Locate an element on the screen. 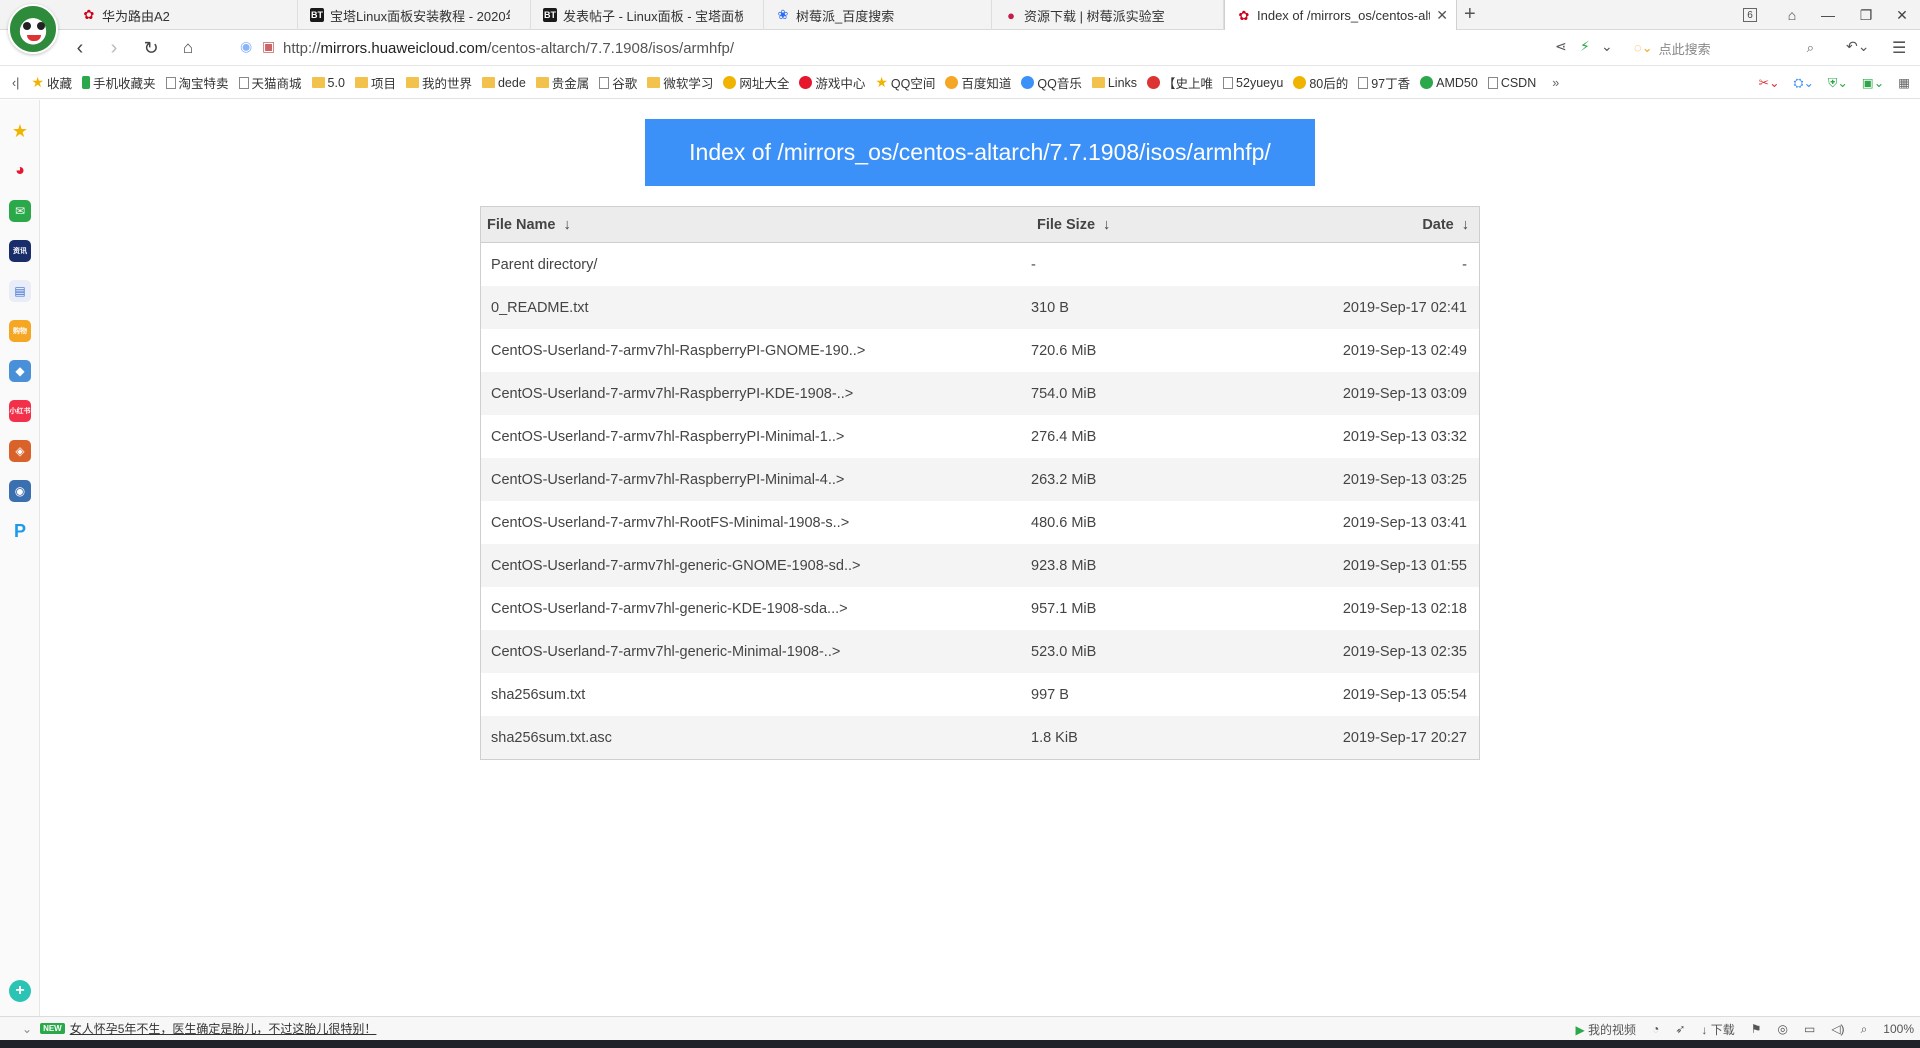 The width and height of the screenshot is (1920, 1048). bookmark-item: QQ音乐 is located at coordinates (1051, 82).